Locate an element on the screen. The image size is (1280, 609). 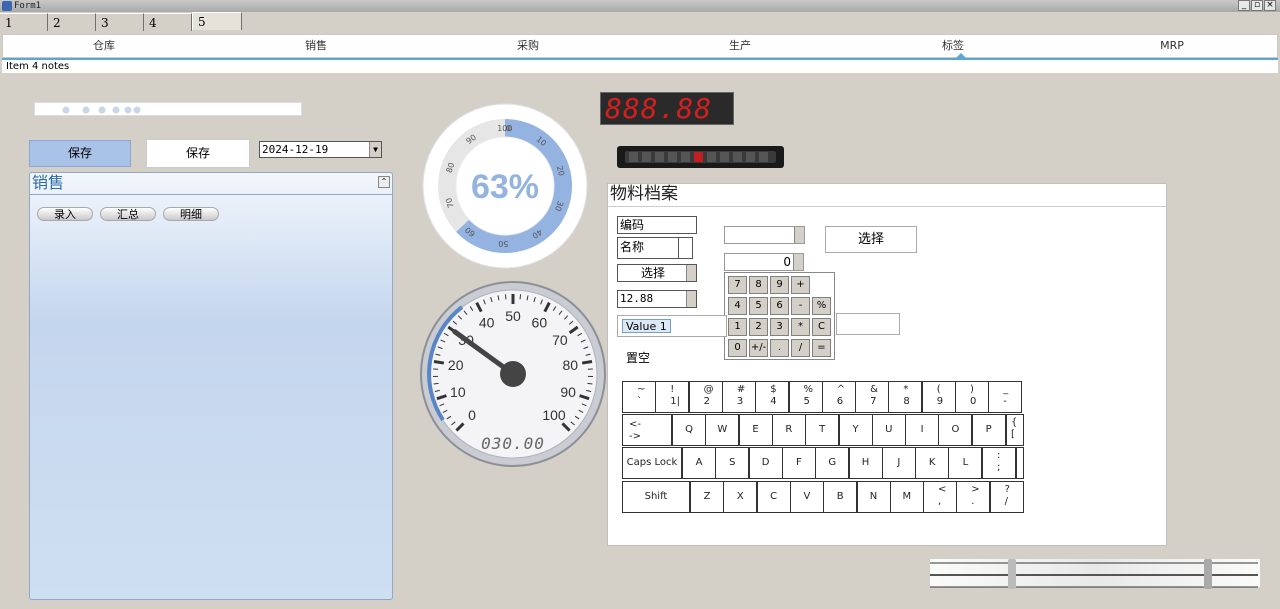
calc-key-divide: / is located at coordinates (800, 348).